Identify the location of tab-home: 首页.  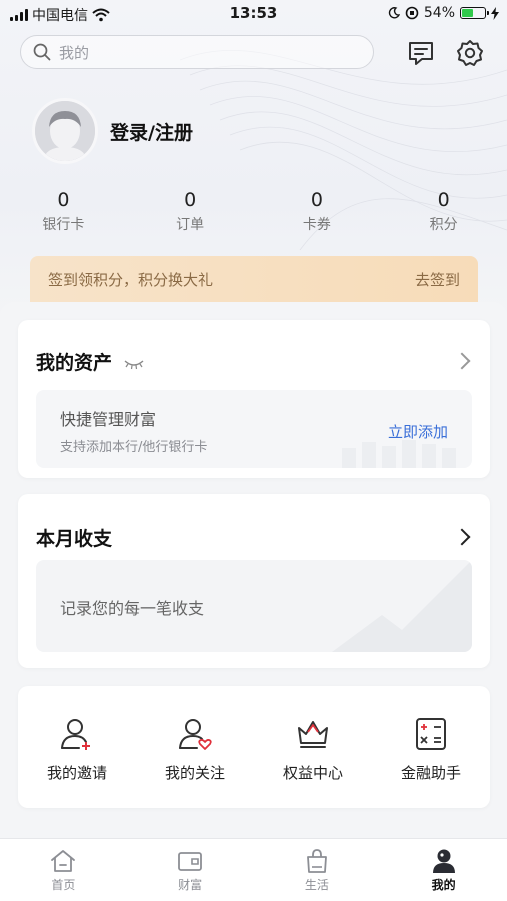
(63, 870).